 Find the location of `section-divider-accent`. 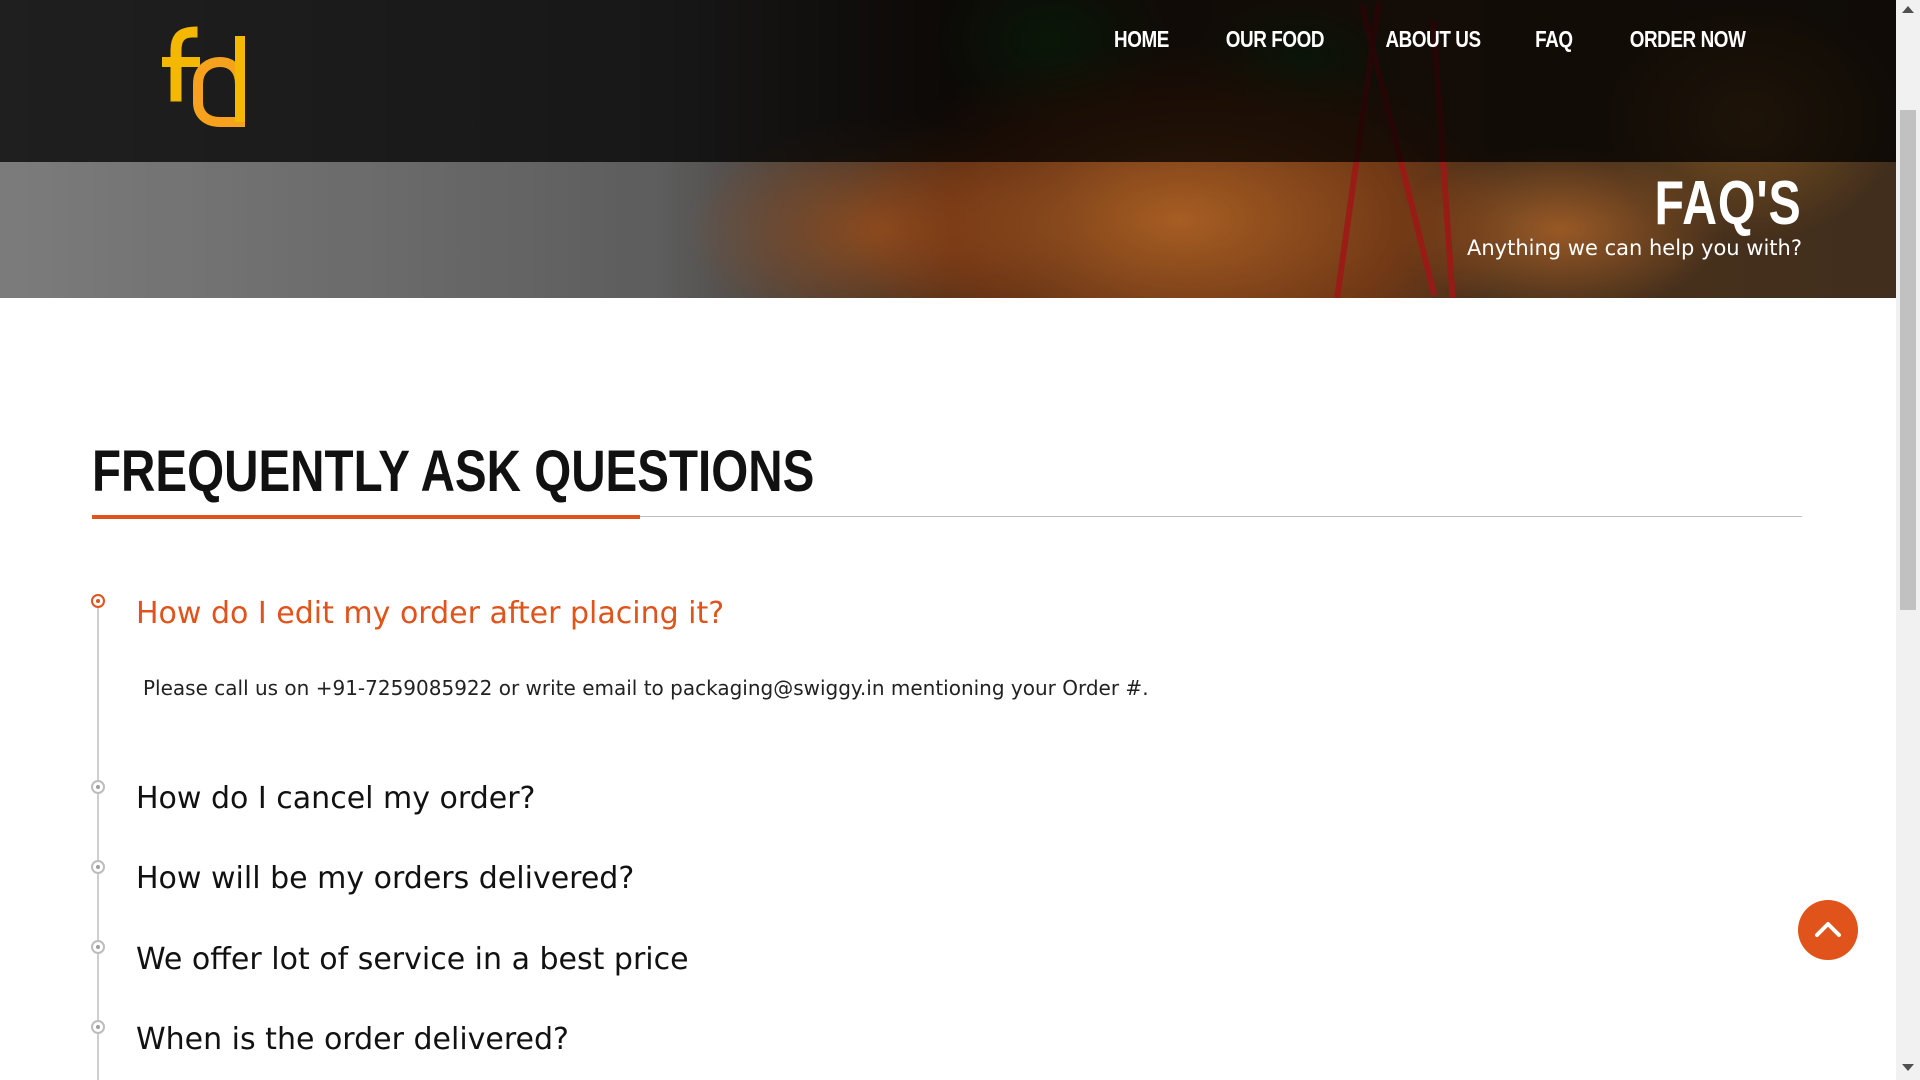

section-divider-accent is located at coordinates (366, 517).